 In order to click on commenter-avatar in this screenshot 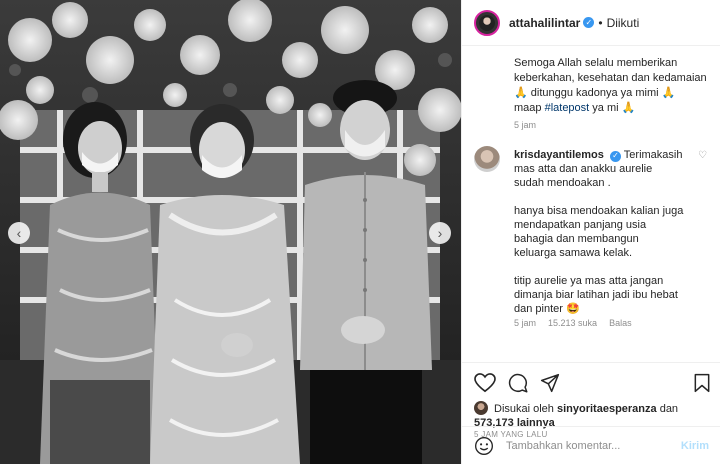, I will do `click(487, 159)`.